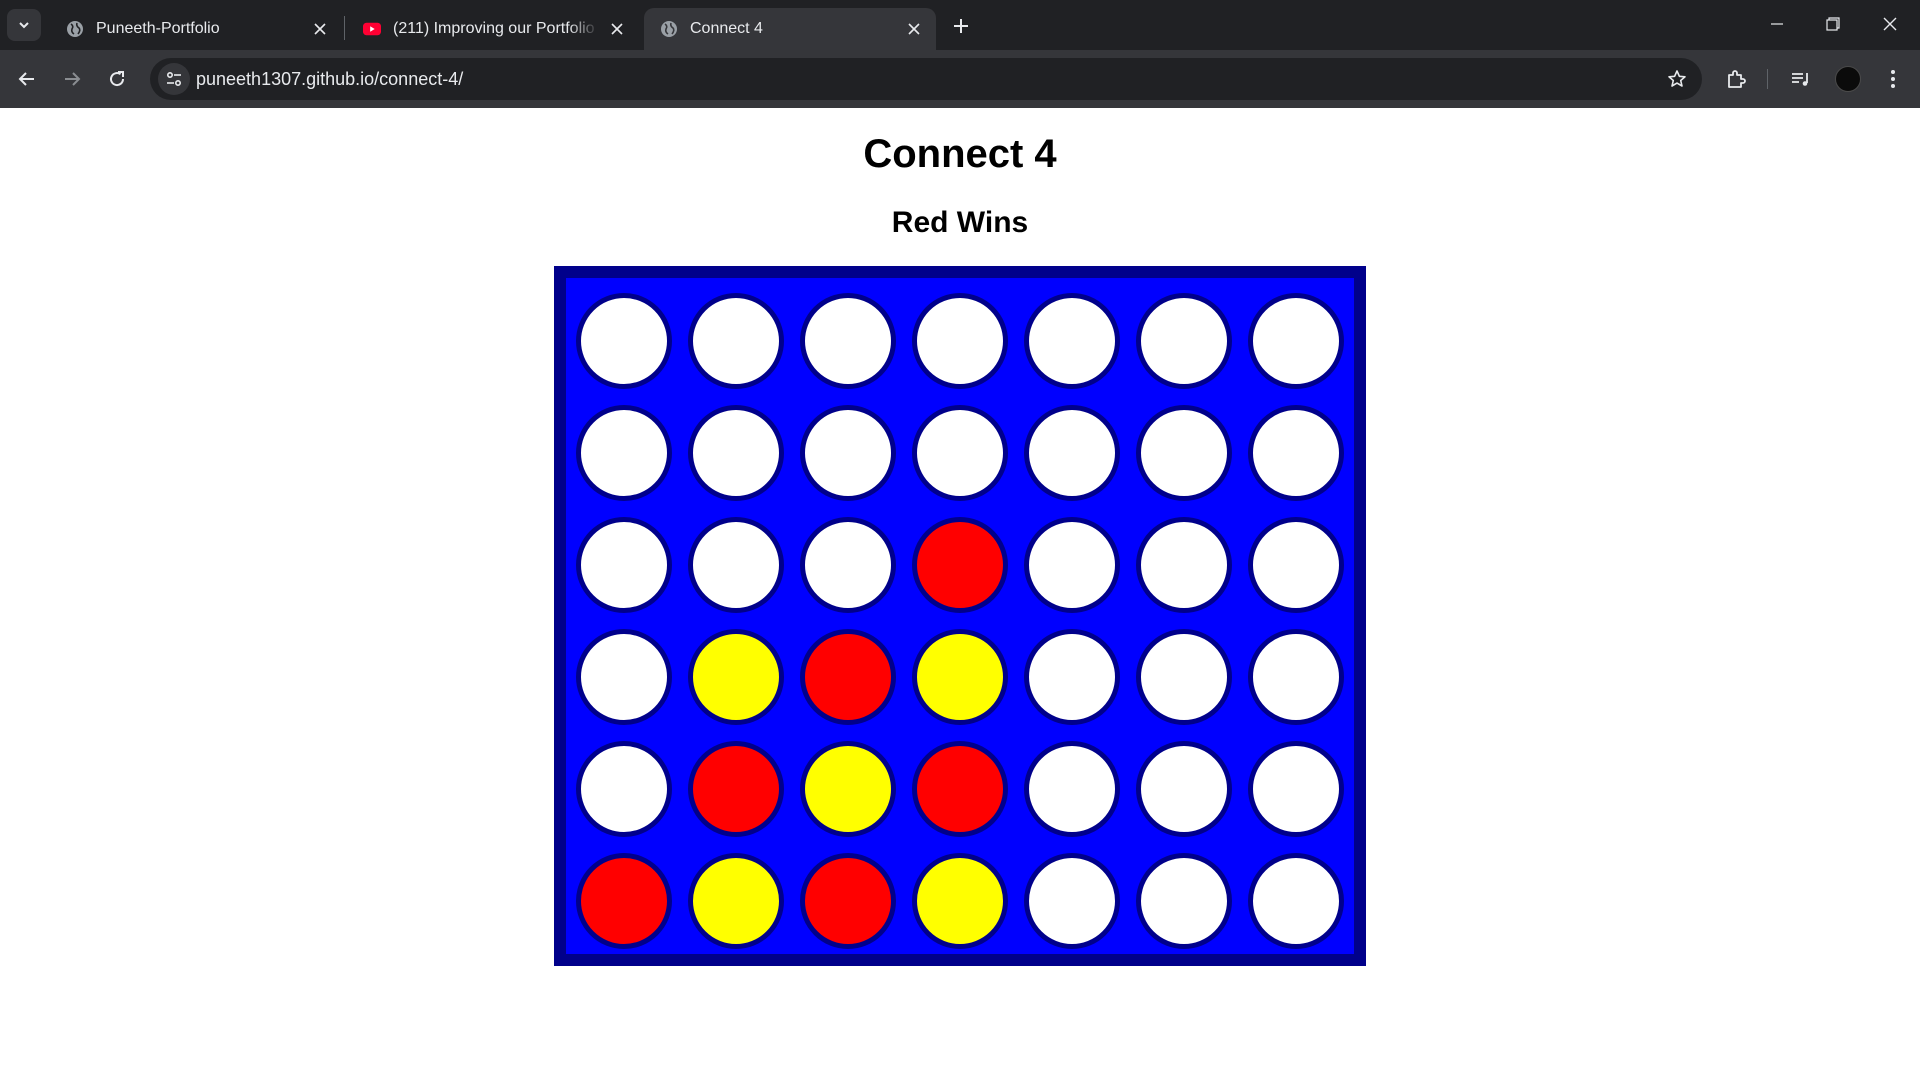 Image resolution: width=1920 pixels, height=1078 pixels. I want to click on browser-menu-button, so click(1893, 79).